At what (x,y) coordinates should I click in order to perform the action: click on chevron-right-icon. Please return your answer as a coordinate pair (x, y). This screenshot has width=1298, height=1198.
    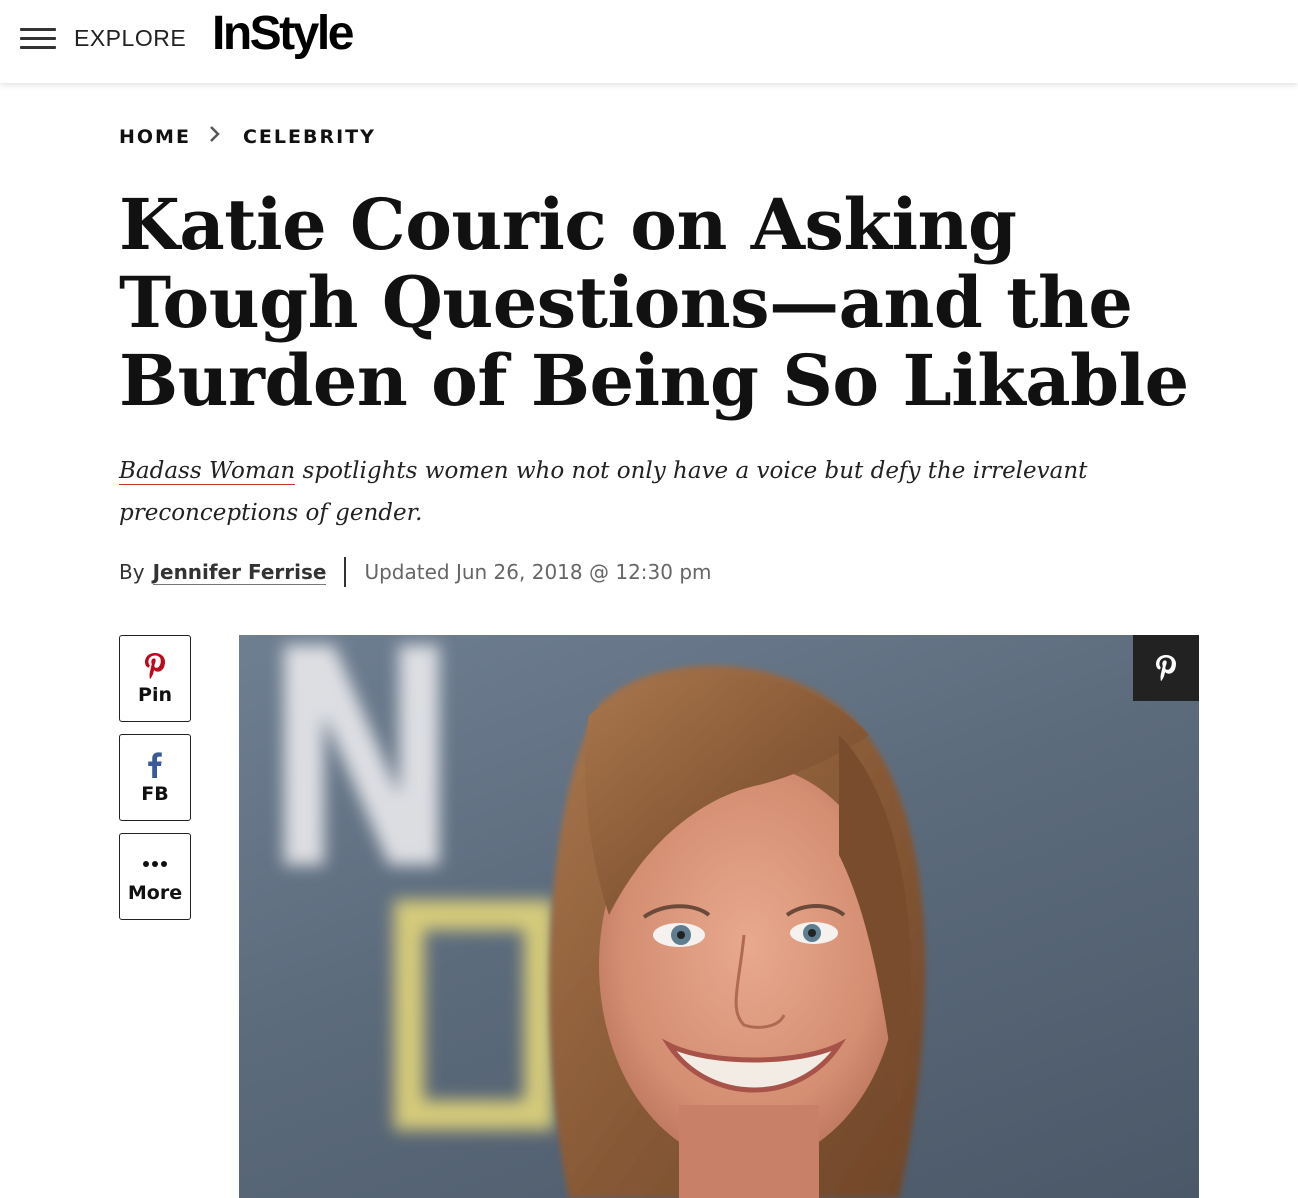
    Looking at the image, I should click on (215, 136).